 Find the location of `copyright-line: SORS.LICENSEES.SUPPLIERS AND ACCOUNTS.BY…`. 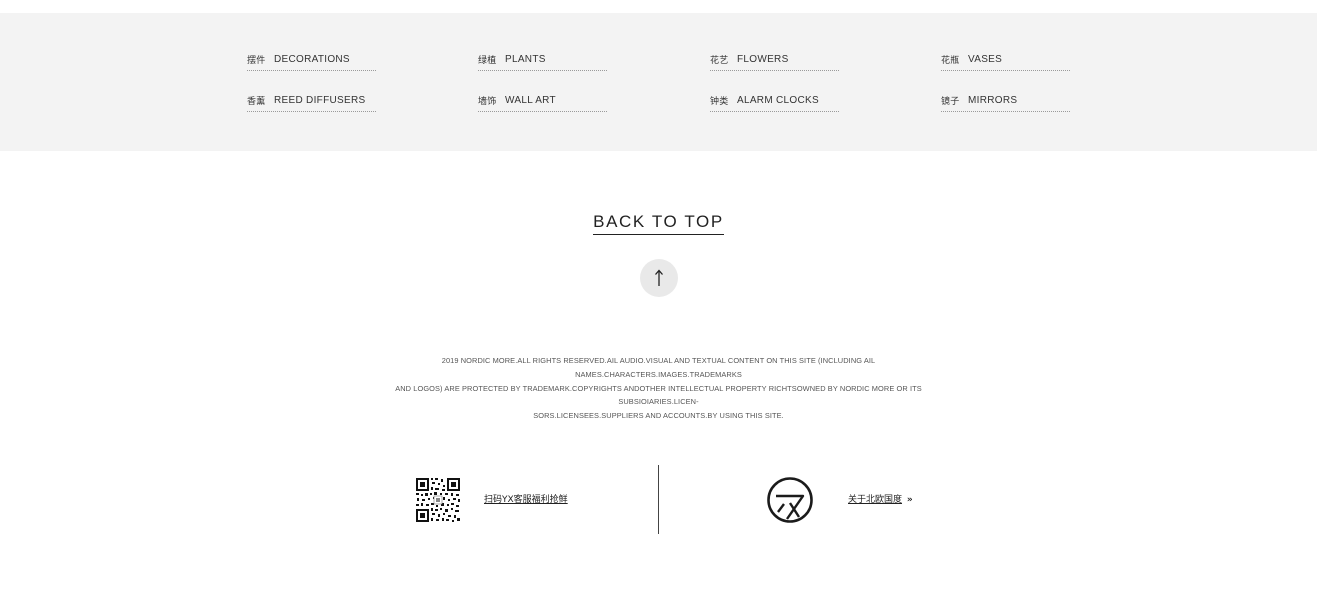

copyright-line: SORS.LICENSEES.SUPPLIERS AND ACCOUNTS.BY… is located at coordinates (658, 416).